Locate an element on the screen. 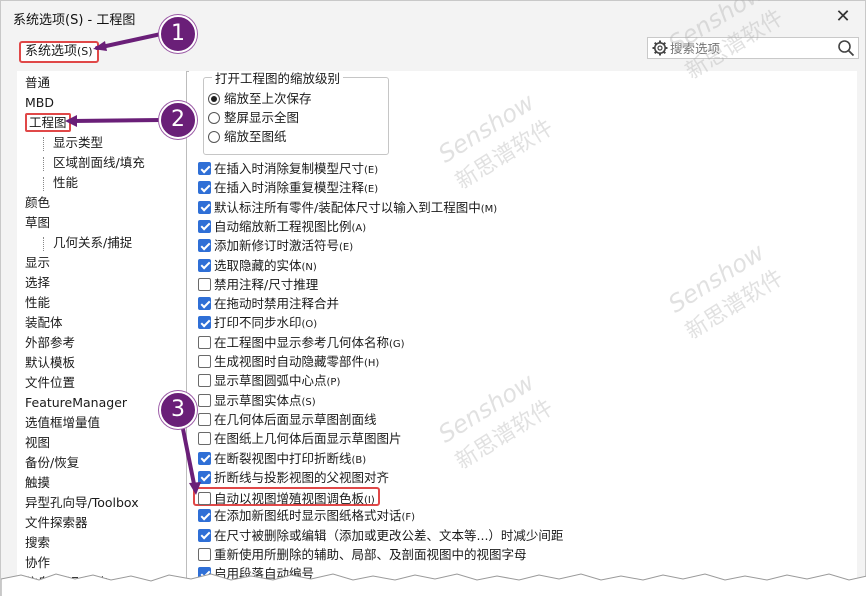  option-row: 在插入时消除重复模型注释(E) is located at coordinates (288, 187).